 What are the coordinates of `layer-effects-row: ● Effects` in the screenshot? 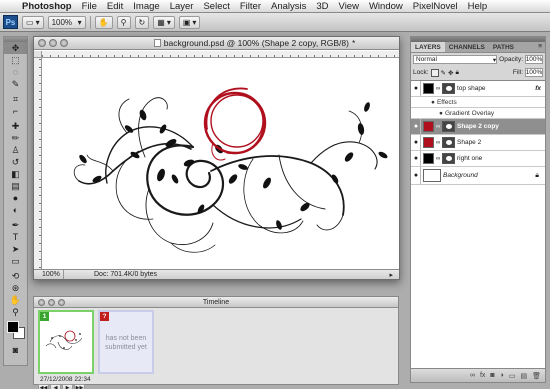 It's located at (478, 102).